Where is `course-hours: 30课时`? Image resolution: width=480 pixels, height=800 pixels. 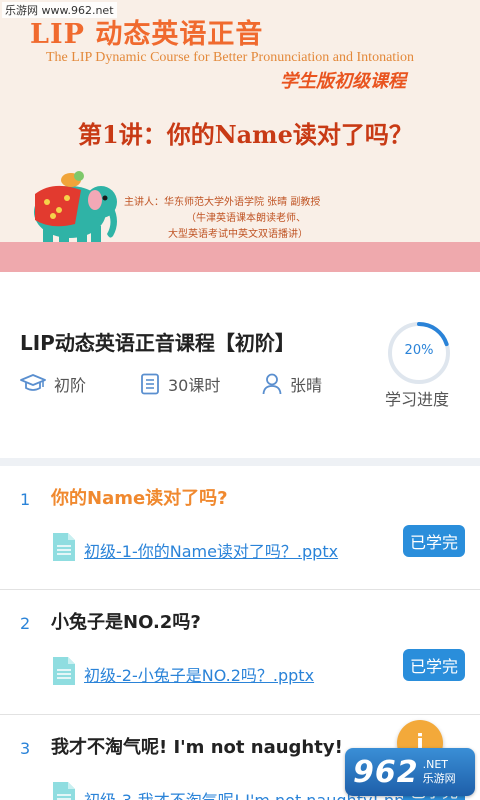 course-hours: 30课时 is located at coordinates (180, 384).